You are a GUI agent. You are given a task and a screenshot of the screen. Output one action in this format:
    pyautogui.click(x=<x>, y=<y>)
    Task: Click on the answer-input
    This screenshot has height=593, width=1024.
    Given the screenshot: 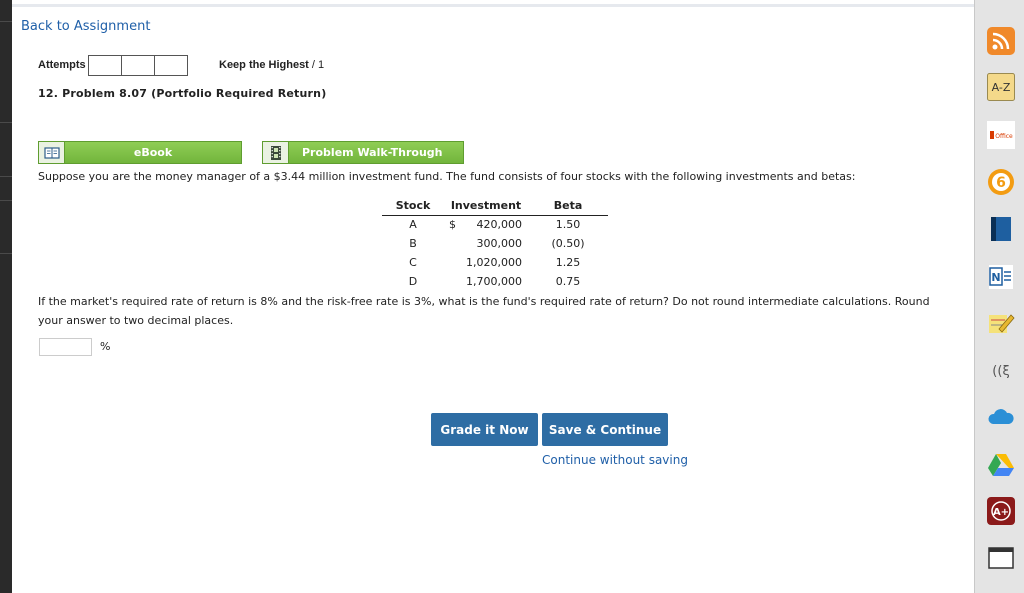 What is the action you would take?
    pyautogui.click(x=65, y=347)
    